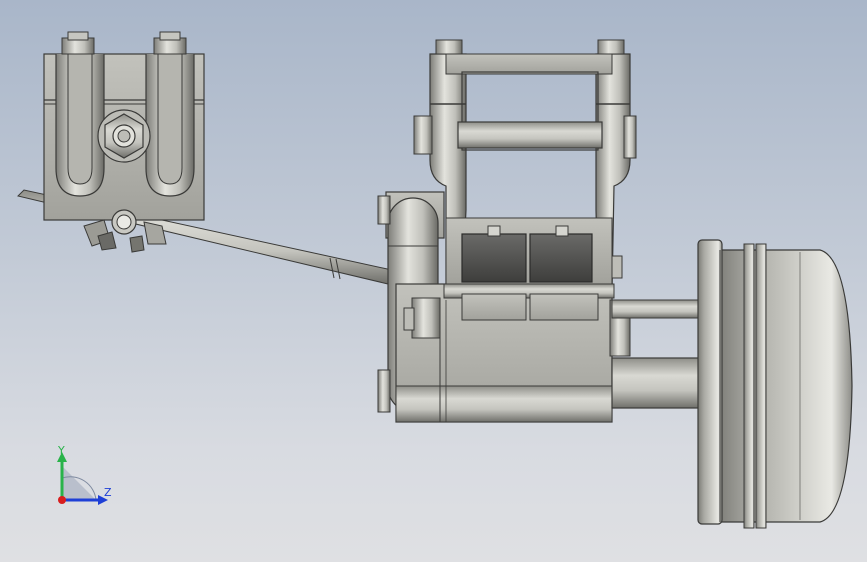 This screenshot has height=562, width=867. I want to click on y-axis-label: Y, so click(61, 450).